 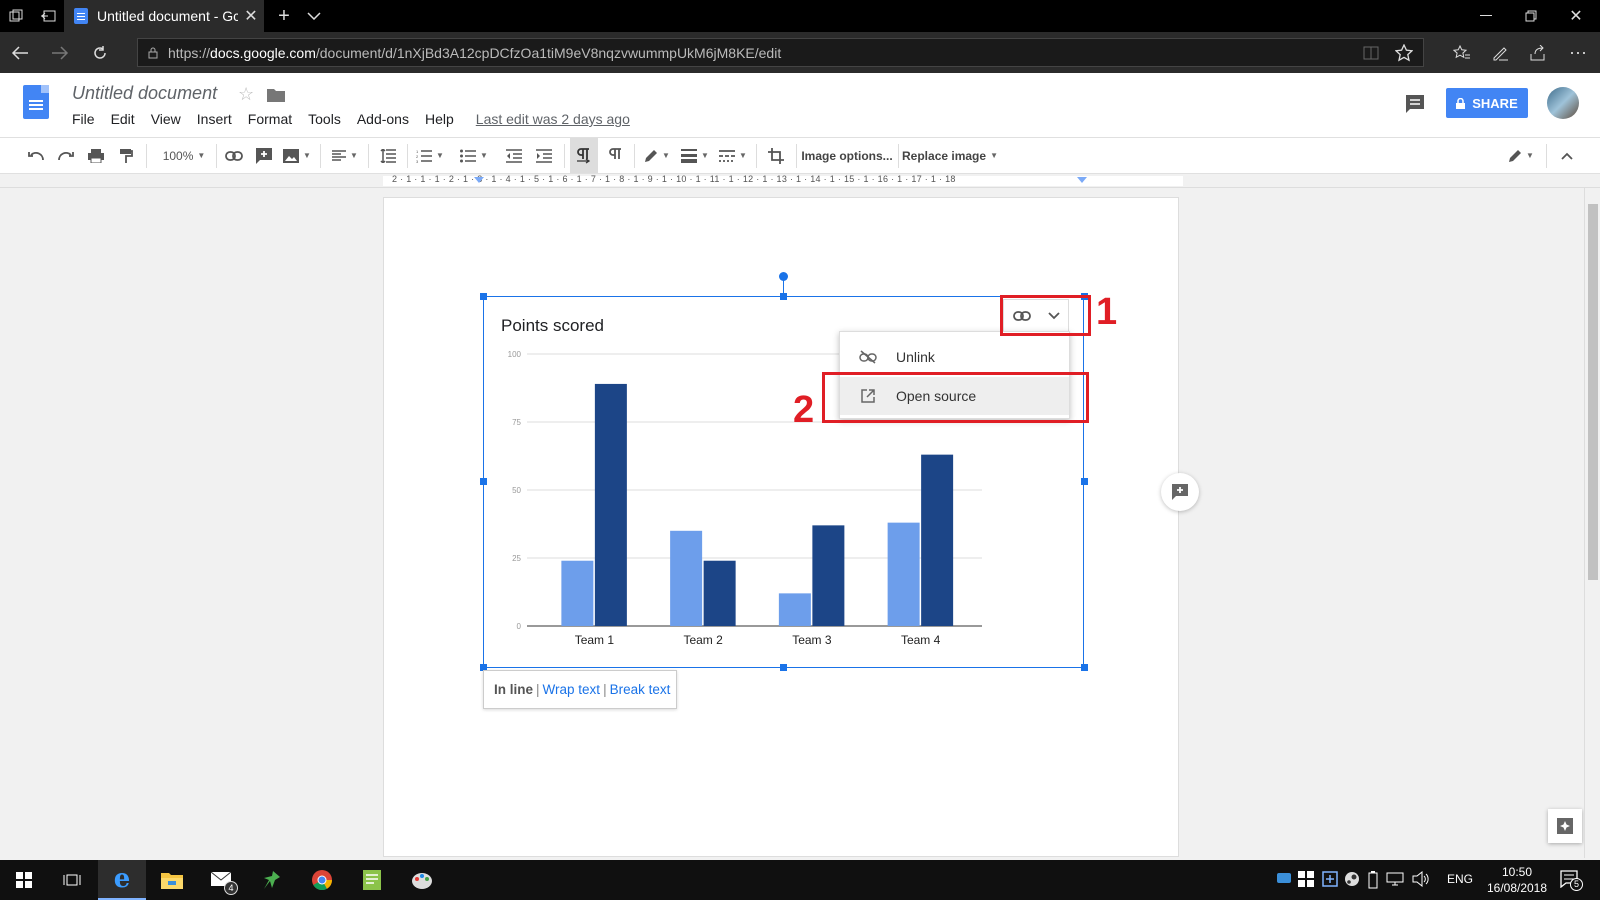 I want to click on close-tab-icon: ✕, so click(x=251, y=16).